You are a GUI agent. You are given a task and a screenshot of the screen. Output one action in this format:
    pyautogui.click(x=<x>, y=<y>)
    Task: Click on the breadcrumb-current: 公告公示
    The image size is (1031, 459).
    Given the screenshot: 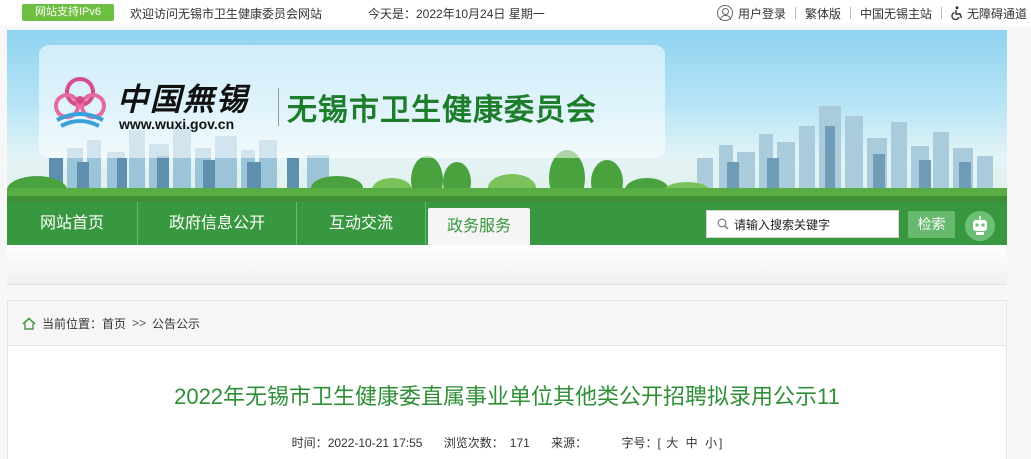 What is the action you would take?
    pyautogui.click(x=176, y=323)
    